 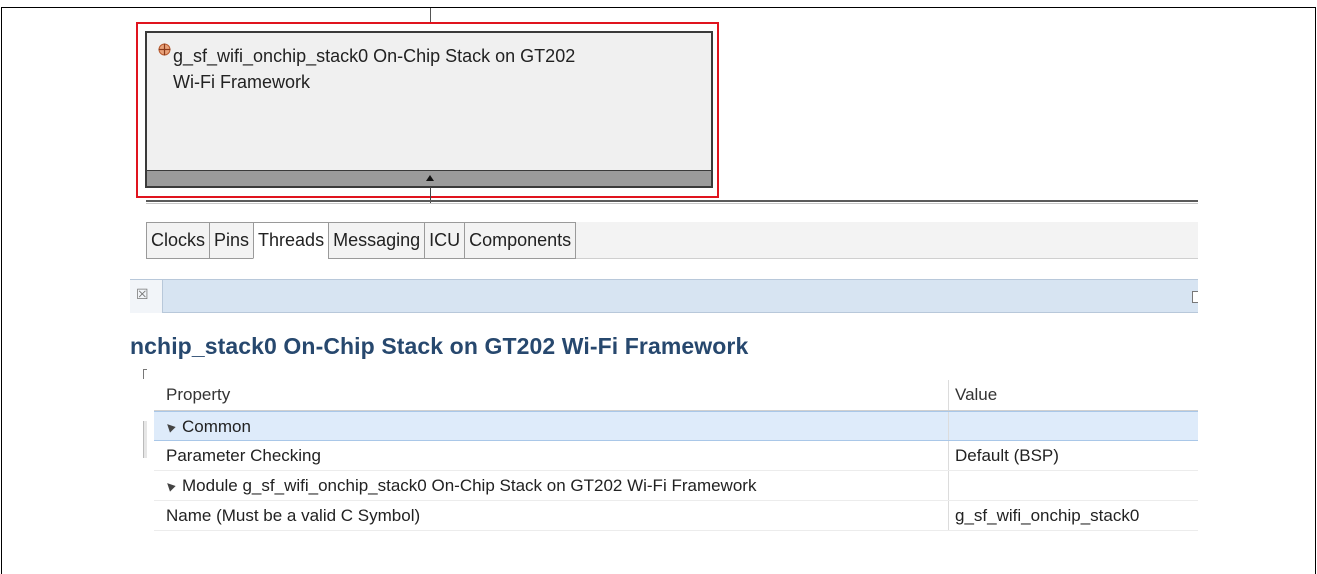 I want to click on properties-view-tab: ☒, so click(x=146, y=296).